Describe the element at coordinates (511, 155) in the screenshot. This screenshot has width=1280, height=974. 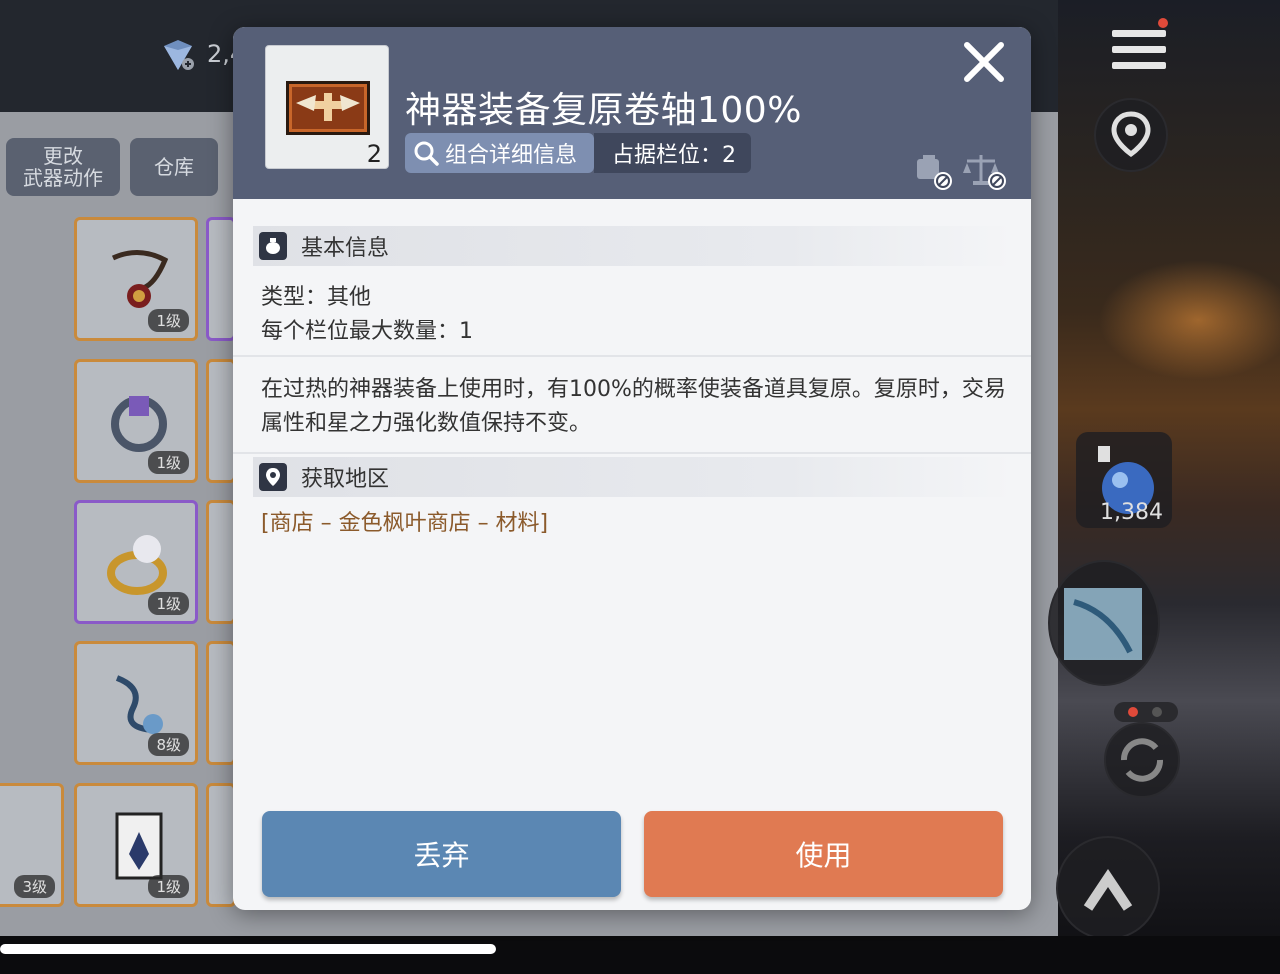
I see `combination-detail-label: 组合详细信息` at that location.